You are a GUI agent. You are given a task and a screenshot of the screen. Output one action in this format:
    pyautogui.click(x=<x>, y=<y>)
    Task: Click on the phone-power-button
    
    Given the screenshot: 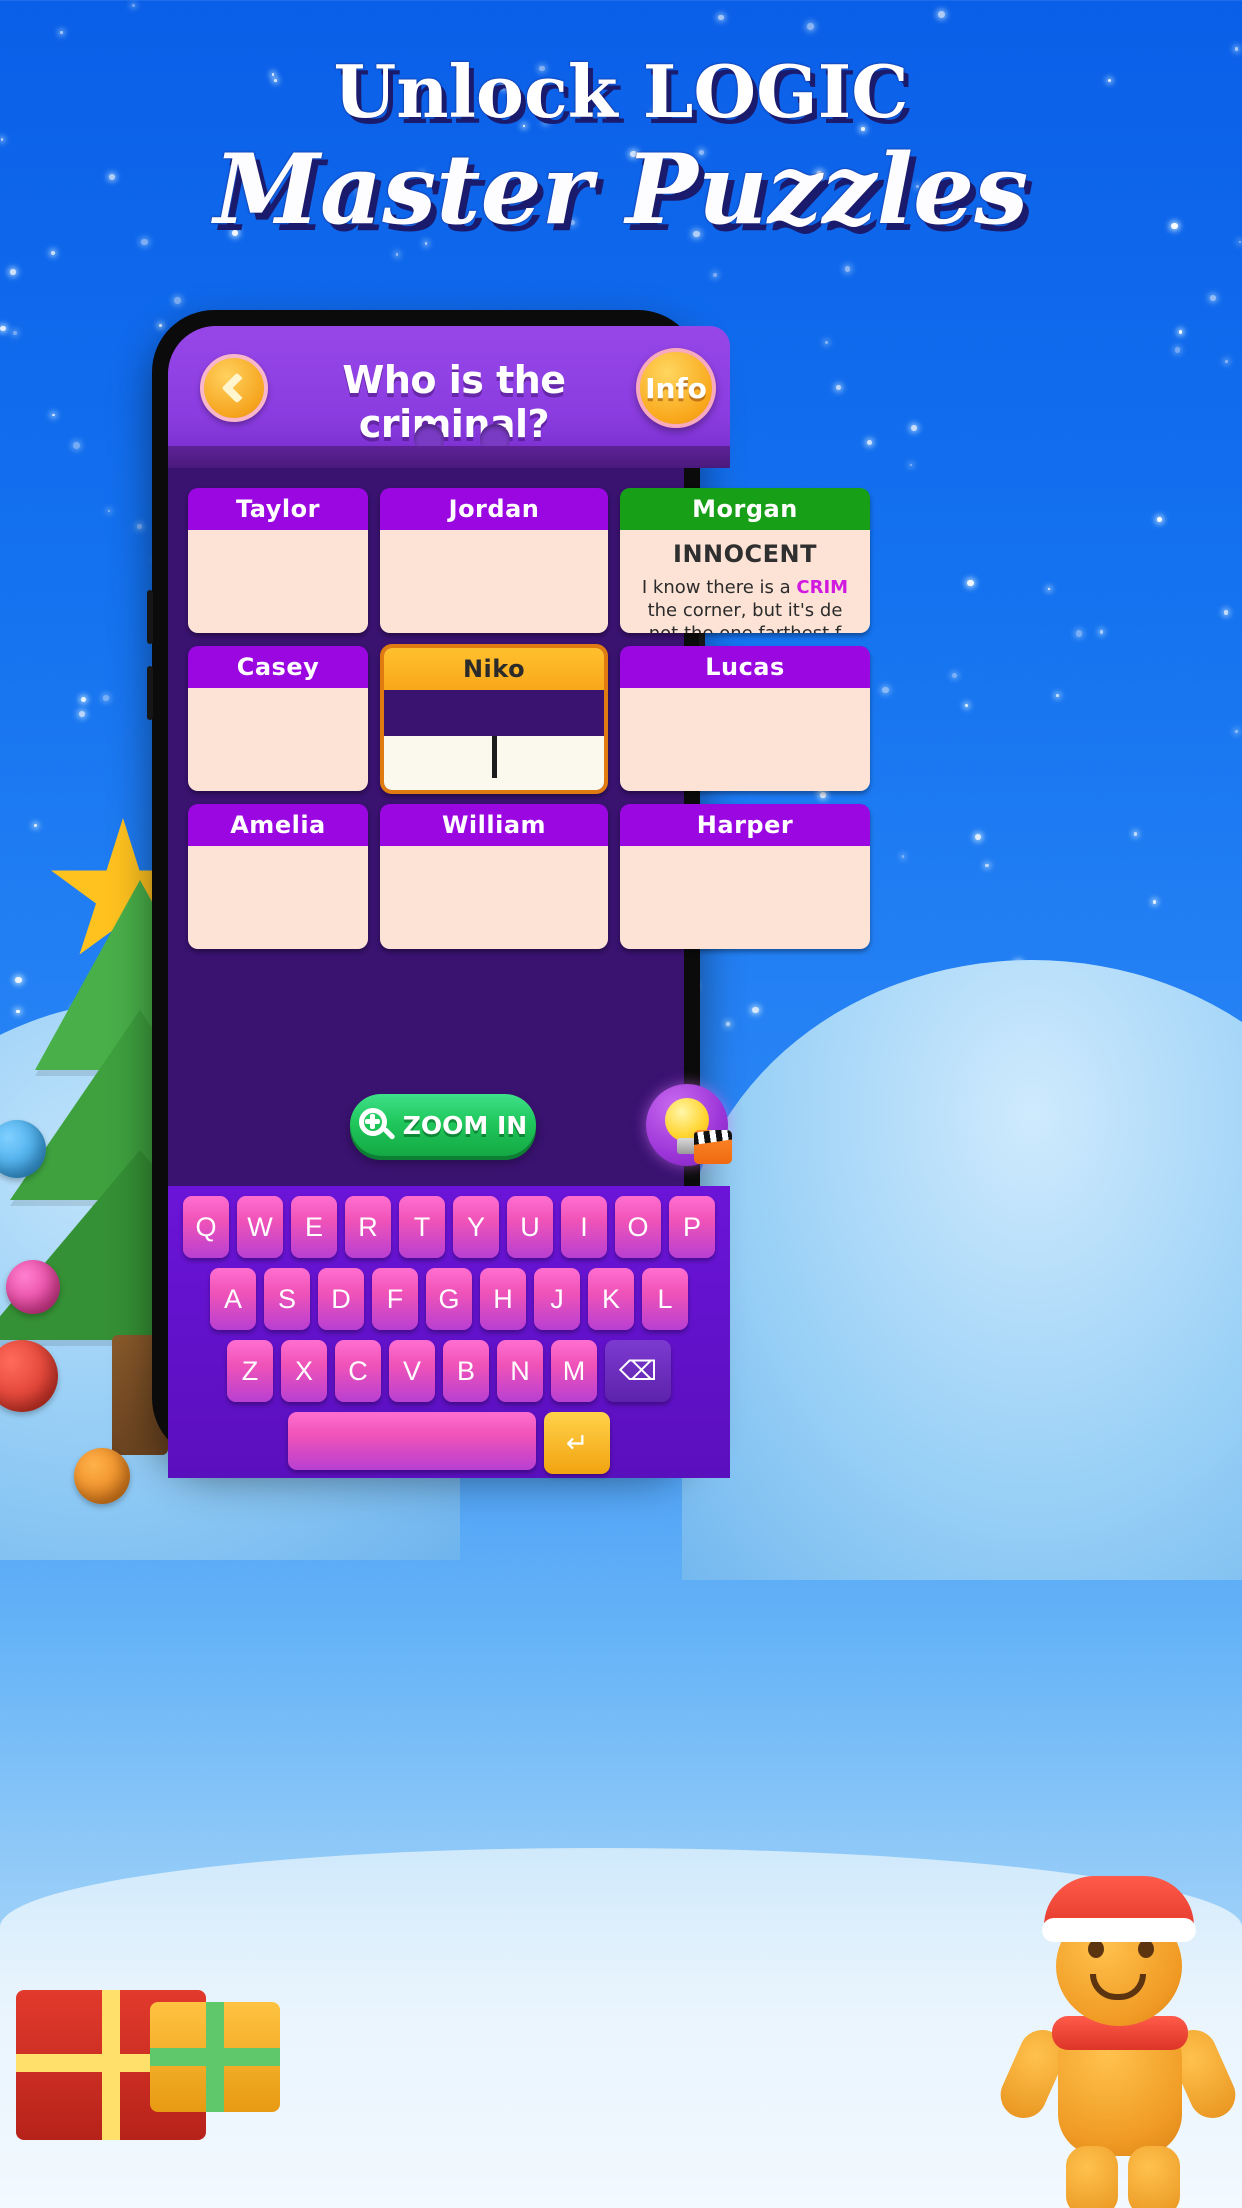 What is the action you would take?
    pyautogui.click(x=702, y=653)
    